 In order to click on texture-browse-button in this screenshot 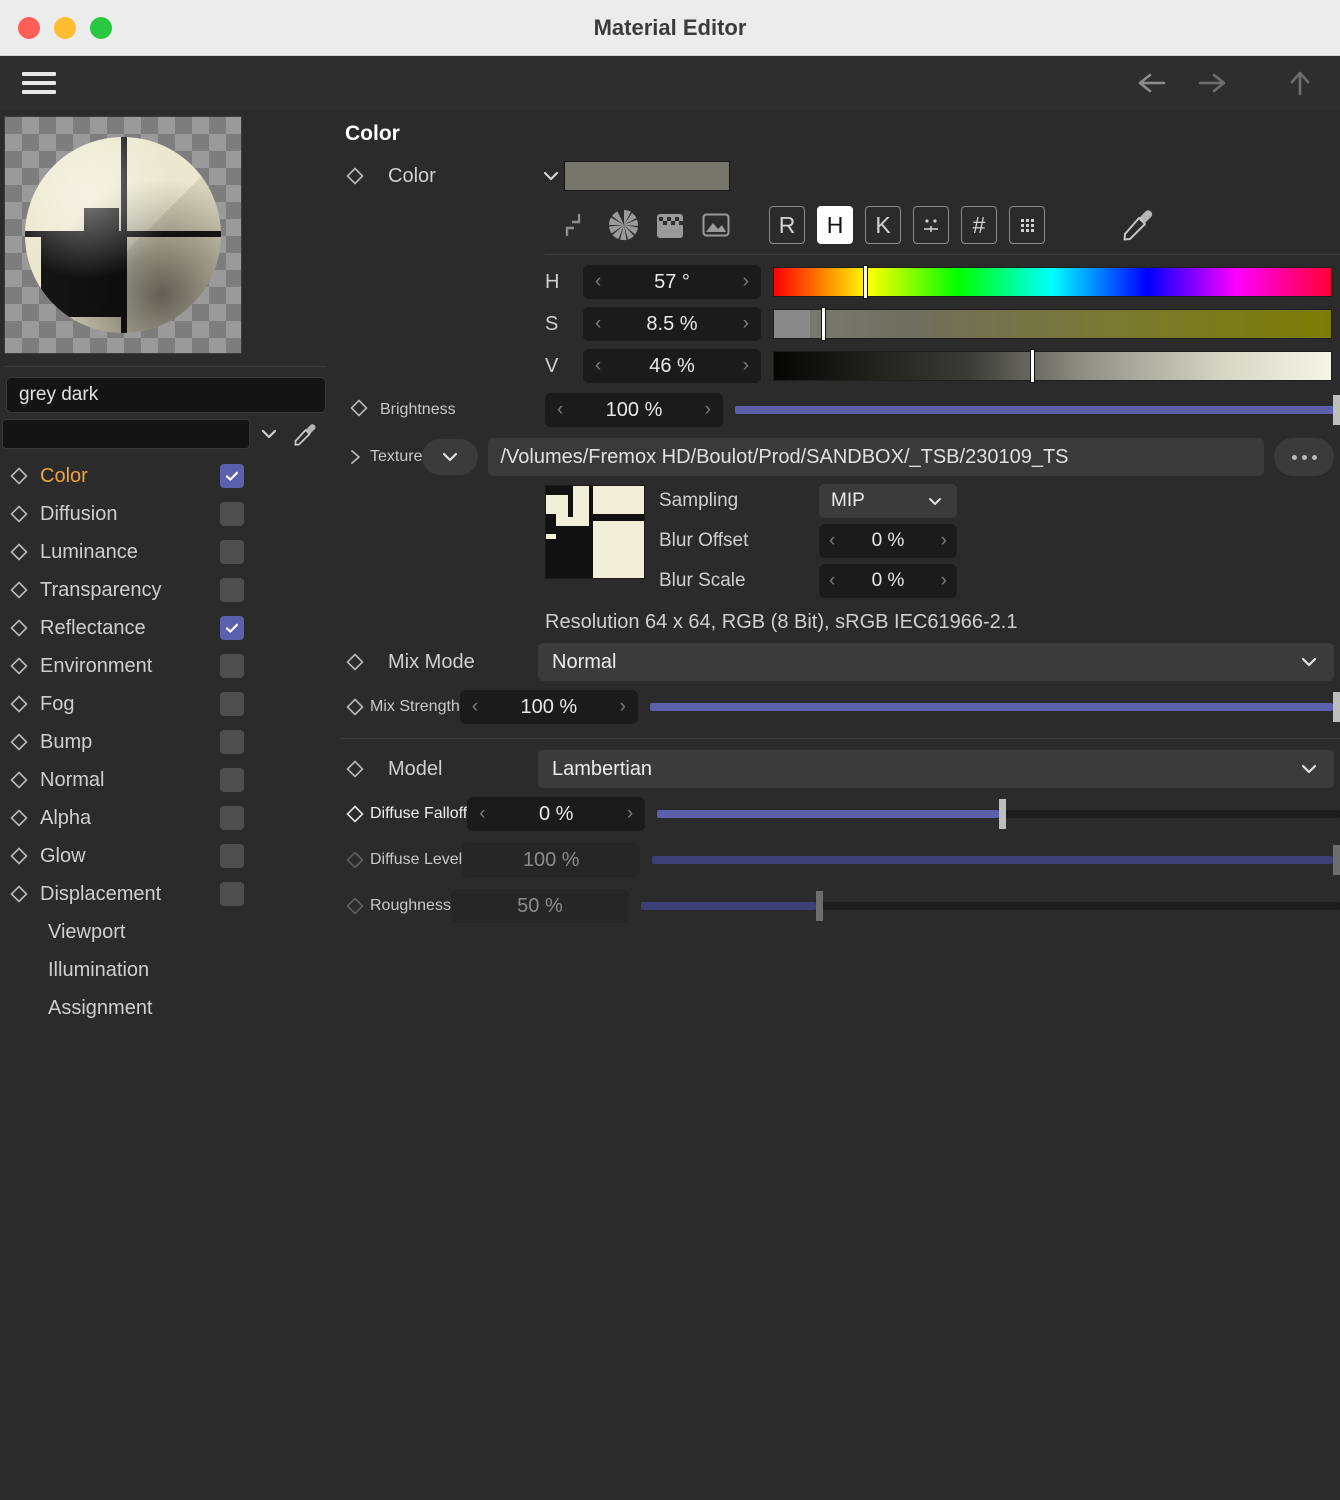, I will do `click(1304, 457)`.